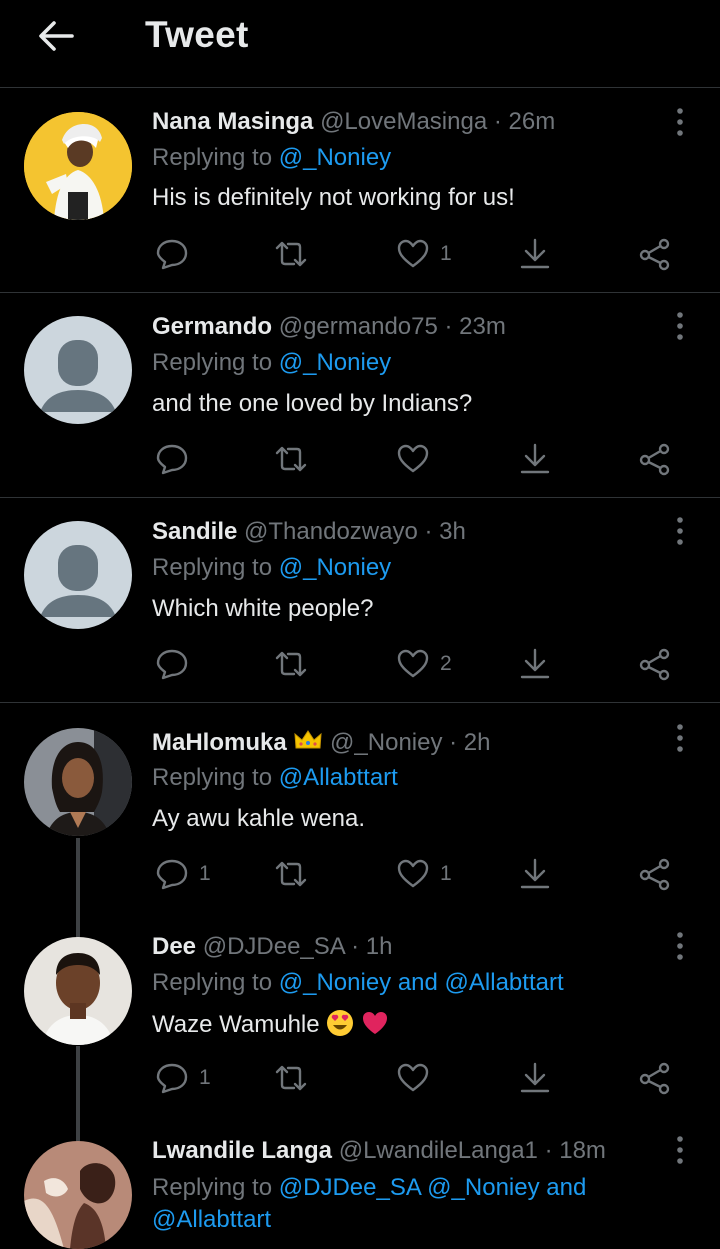 This screenshot has height=1249, width=720. Describe the element at coordinates (433, 1187) in the screenshot. I see `mention-link: @DJDee_SA @_Noniey and` at that location.